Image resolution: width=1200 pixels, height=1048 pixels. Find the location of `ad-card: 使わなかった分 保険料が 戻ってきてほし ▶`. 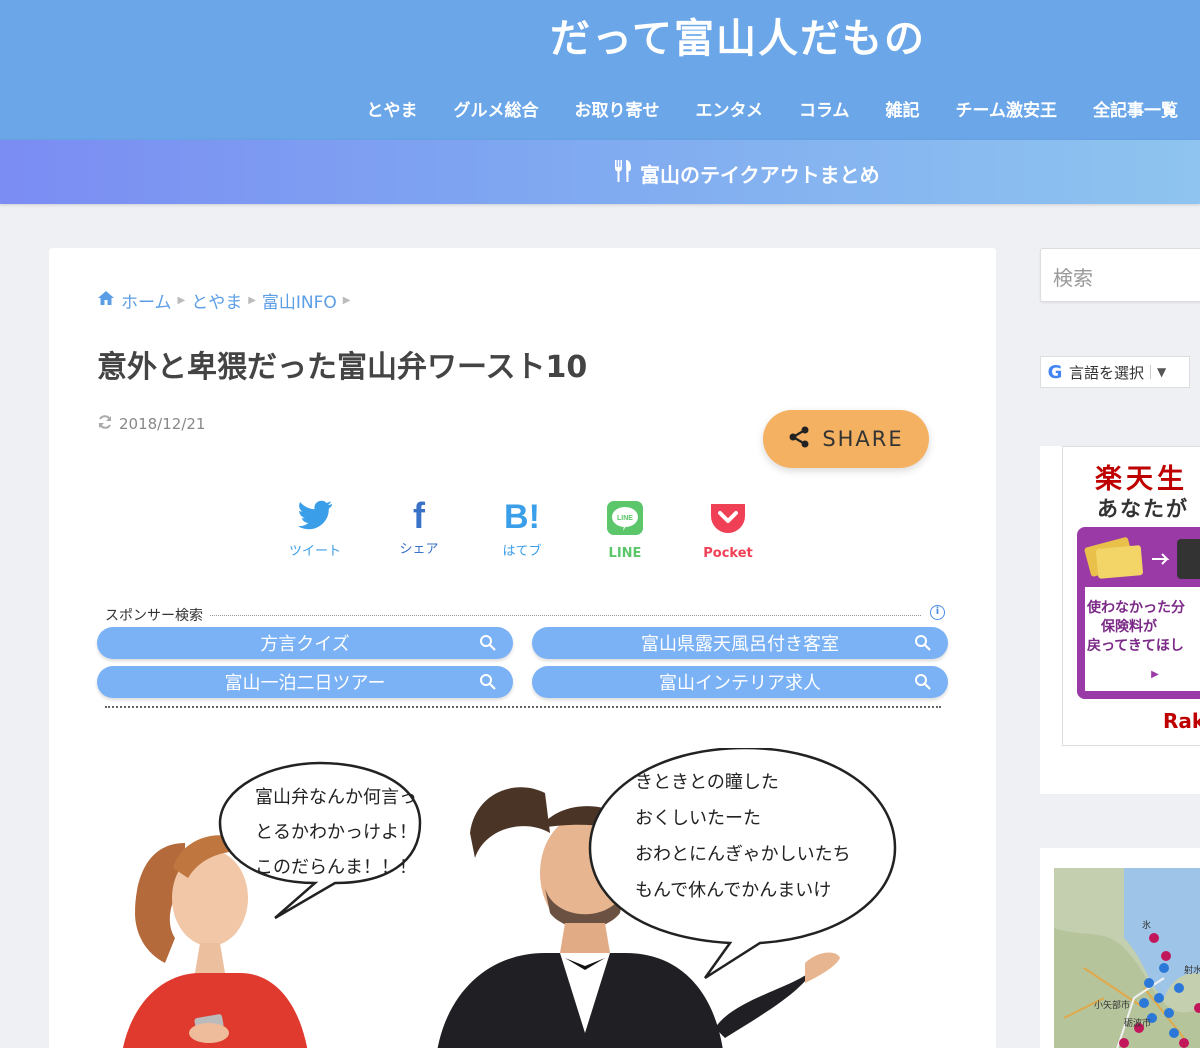

ad-card: 使わなかった分 保険料が 戻ってきてほし ▶ is located at coordinates (1138, 613).